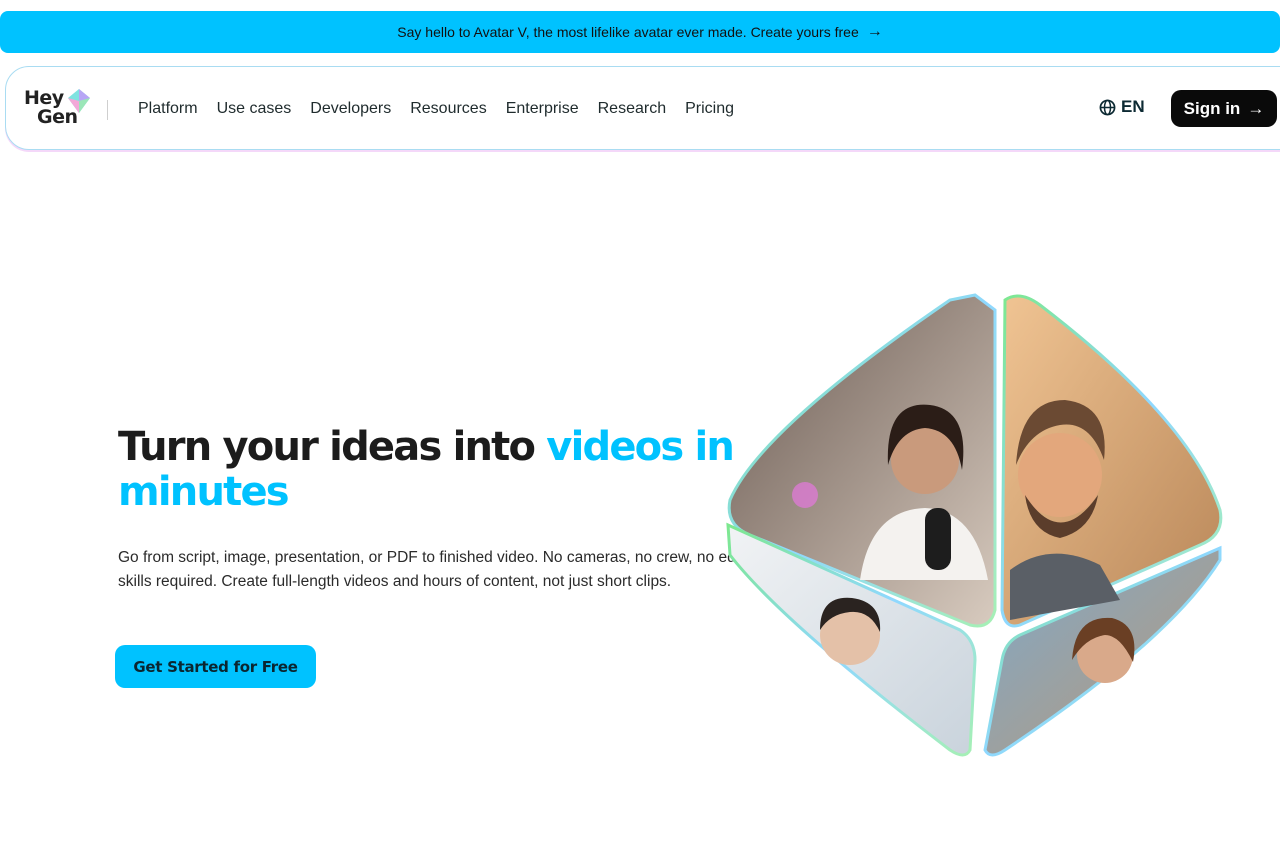 The height and width of the screenshot is (853, 1280). I want to click on language-selector: EN, so click(1122, 107).